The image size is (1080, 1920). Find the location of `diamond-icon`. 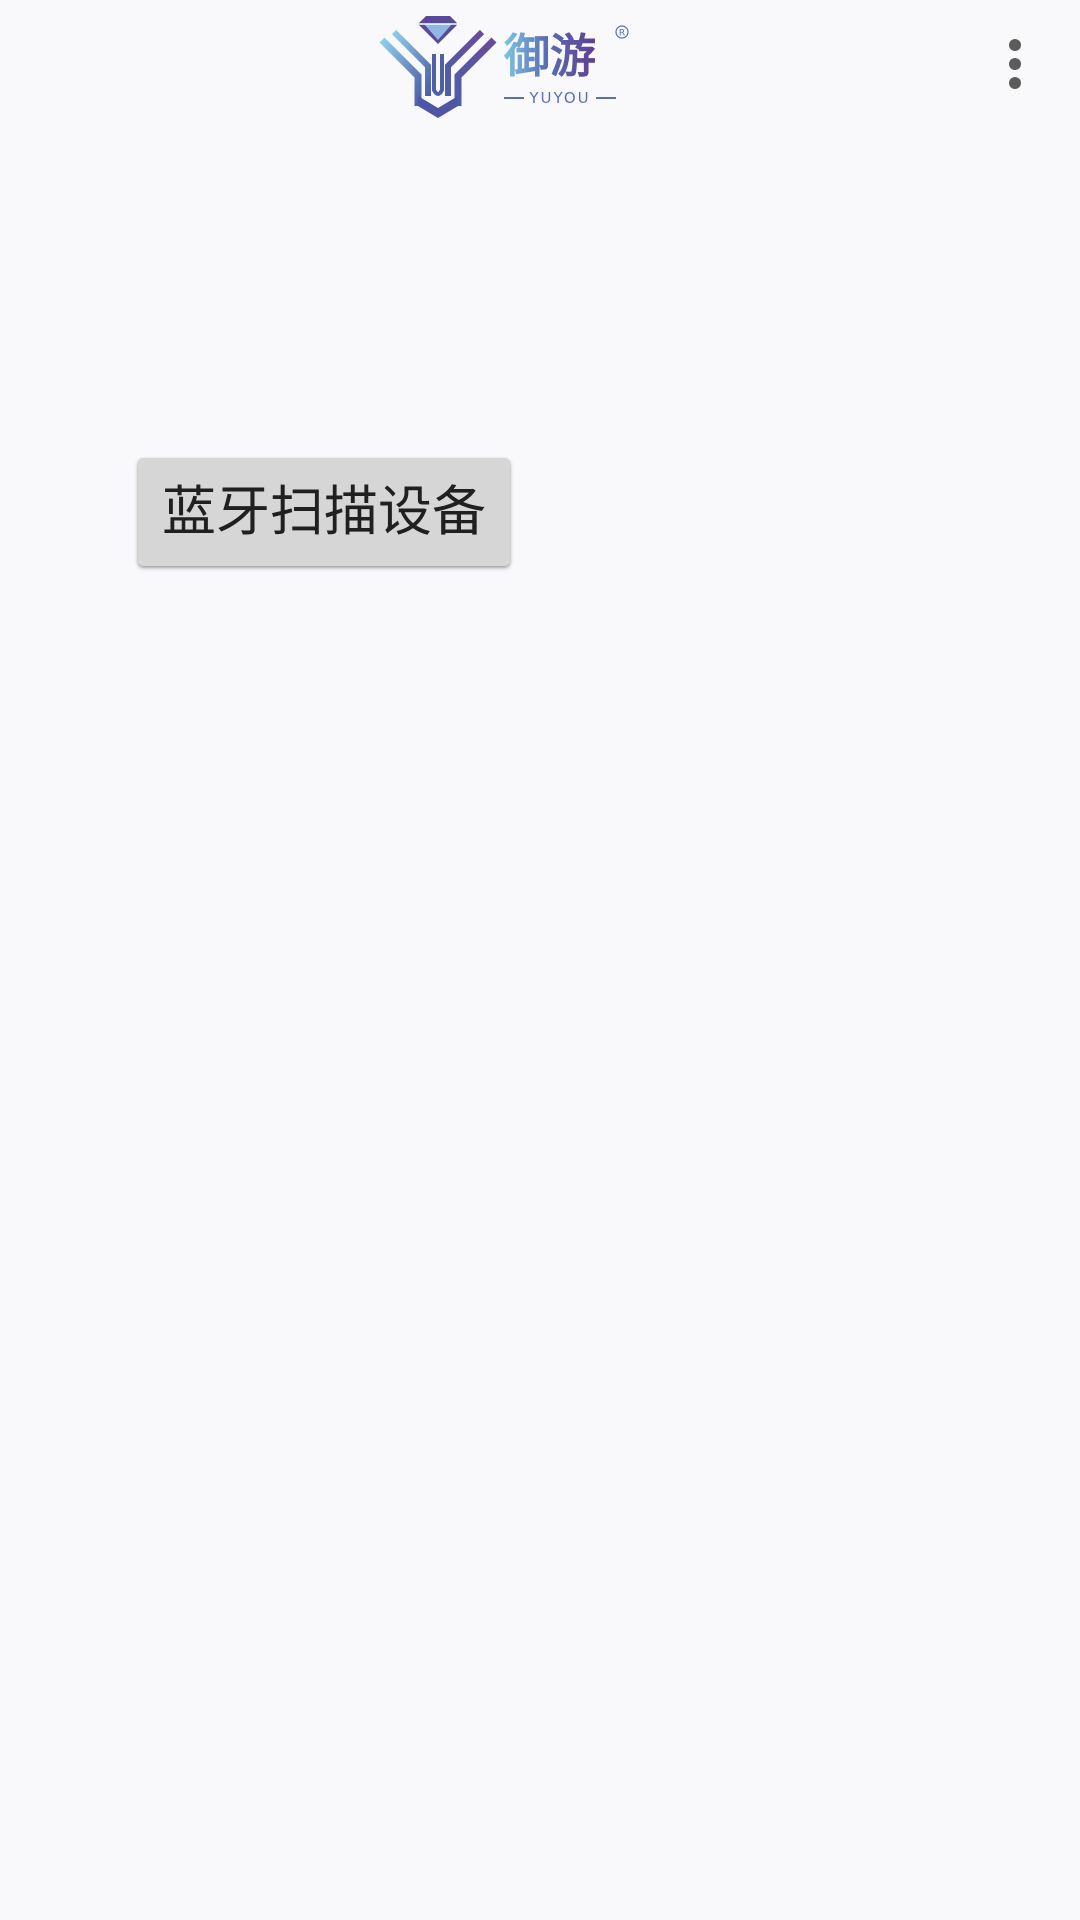

diamond-icon is located at coordinates (438, 30).